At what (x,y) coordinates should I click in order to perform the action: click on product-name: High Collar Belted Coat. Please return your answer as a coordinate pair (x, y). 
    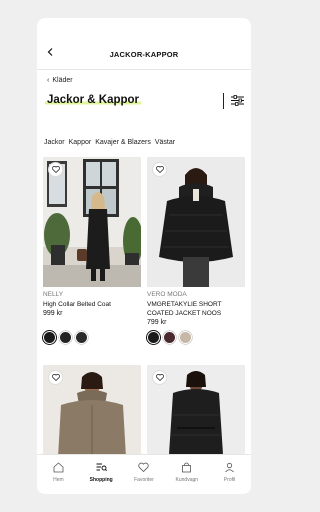
    Looking at the image, I should click on (93, 304).